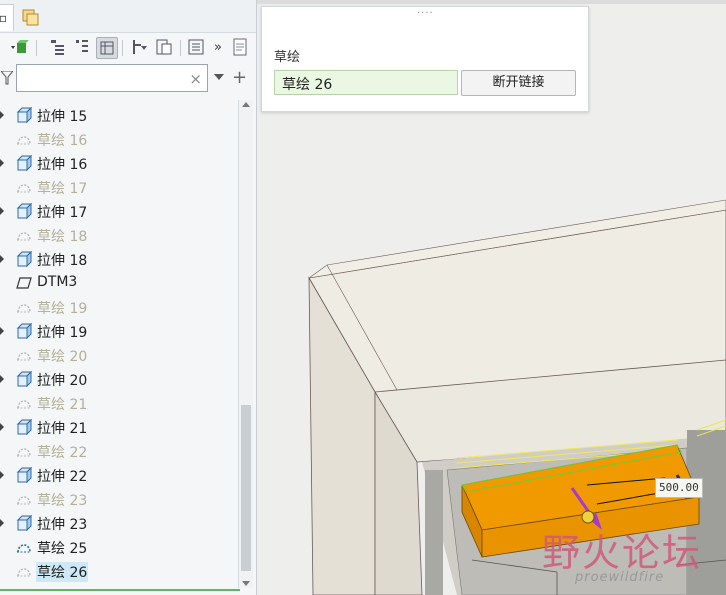  What do you see at coordinates (518, 83) in the screenshot?
I see `break-link-button: 断开链接` at bounding box center [518, 83].